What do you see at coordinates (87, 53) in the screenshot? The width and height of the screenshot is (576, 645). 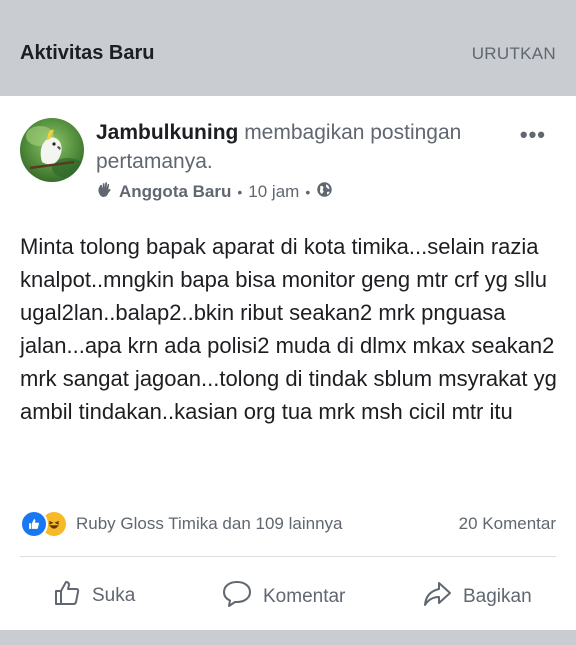 I see `section-title: Aktivitas Baru` at bounding box center [87, 53].